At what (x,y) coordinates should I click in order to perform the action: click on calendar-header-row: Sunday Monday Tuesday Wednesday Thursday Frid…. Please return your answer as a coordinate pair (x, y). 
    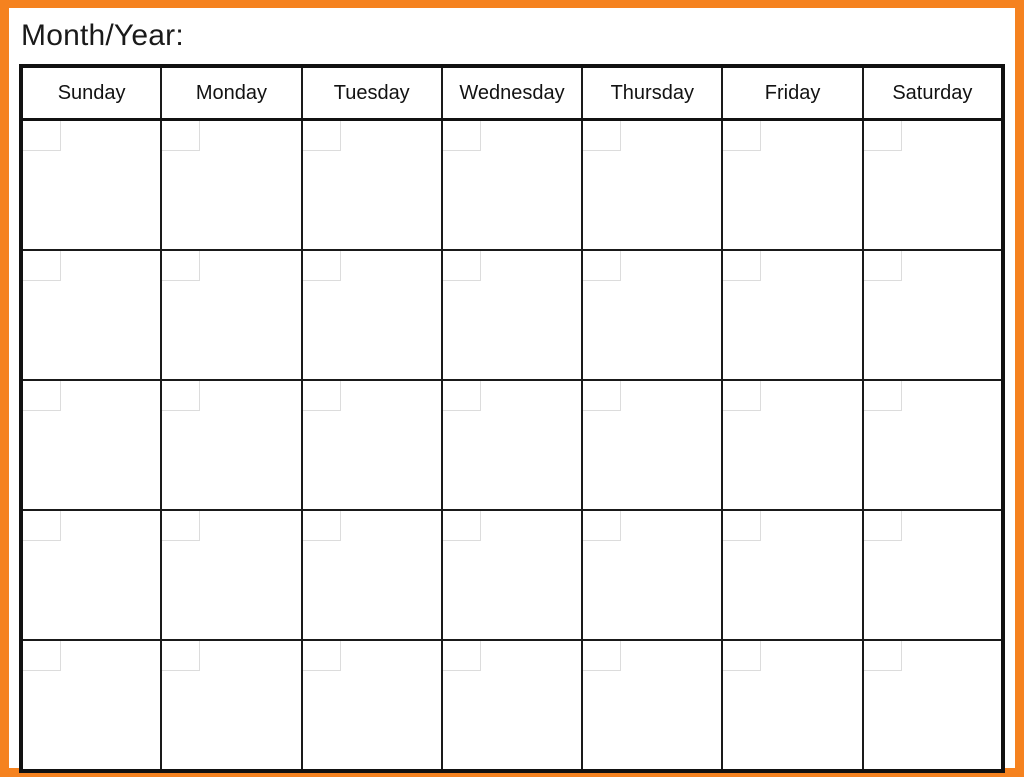
    Looking at the image, I should click on (512, 93).